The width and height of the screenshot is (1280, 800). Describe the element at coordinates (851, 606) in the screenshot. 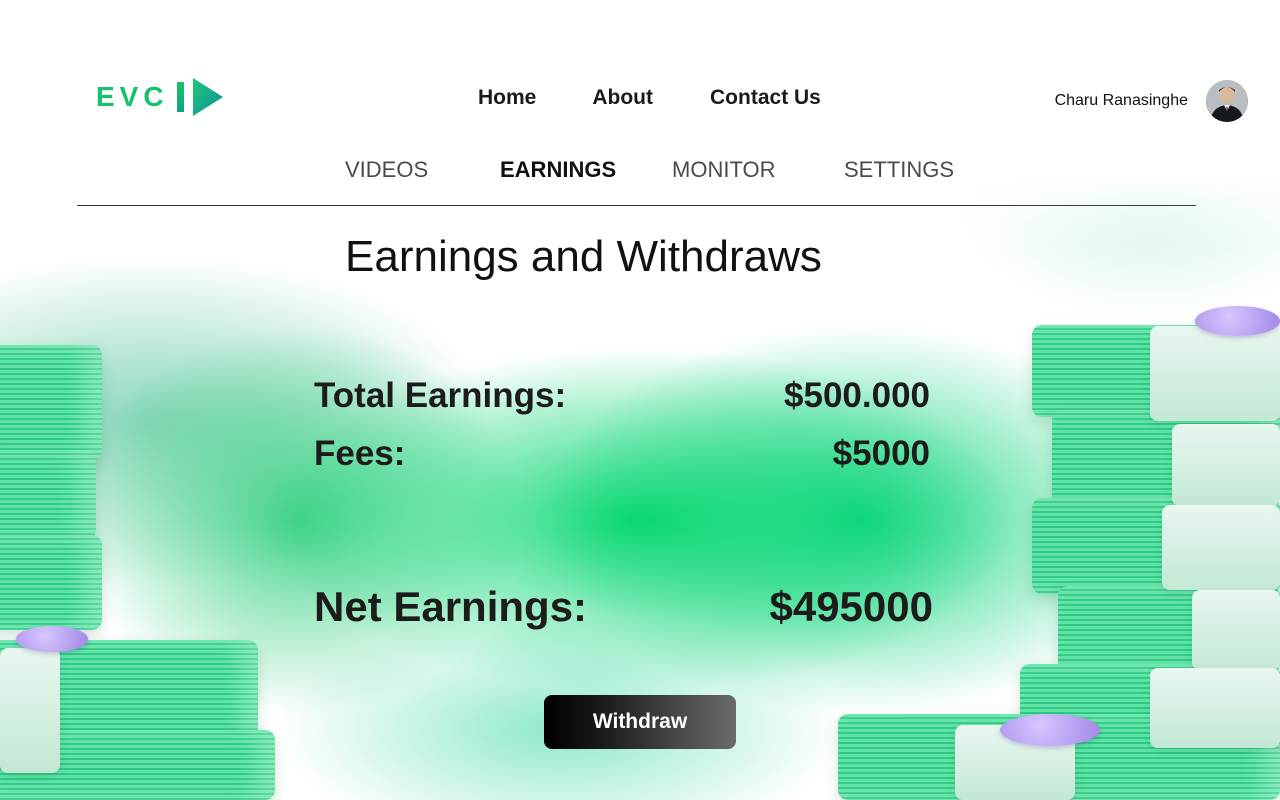

I see `net-earnings-value: $495000` at that location.